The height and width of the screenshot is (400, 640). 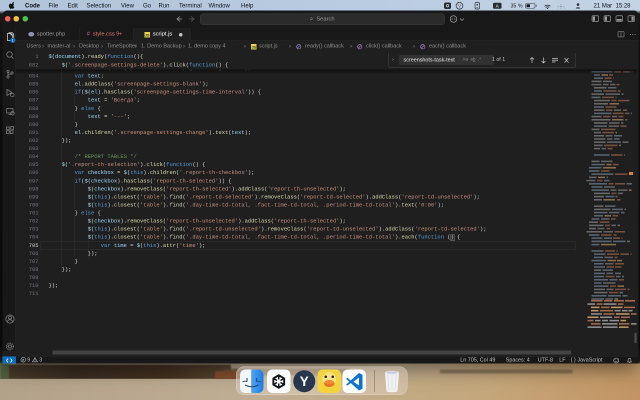 What do you see at coordinates (304, 381) in the screenshot?
I see `svg-text: Y` at bounding box center [304, 381].